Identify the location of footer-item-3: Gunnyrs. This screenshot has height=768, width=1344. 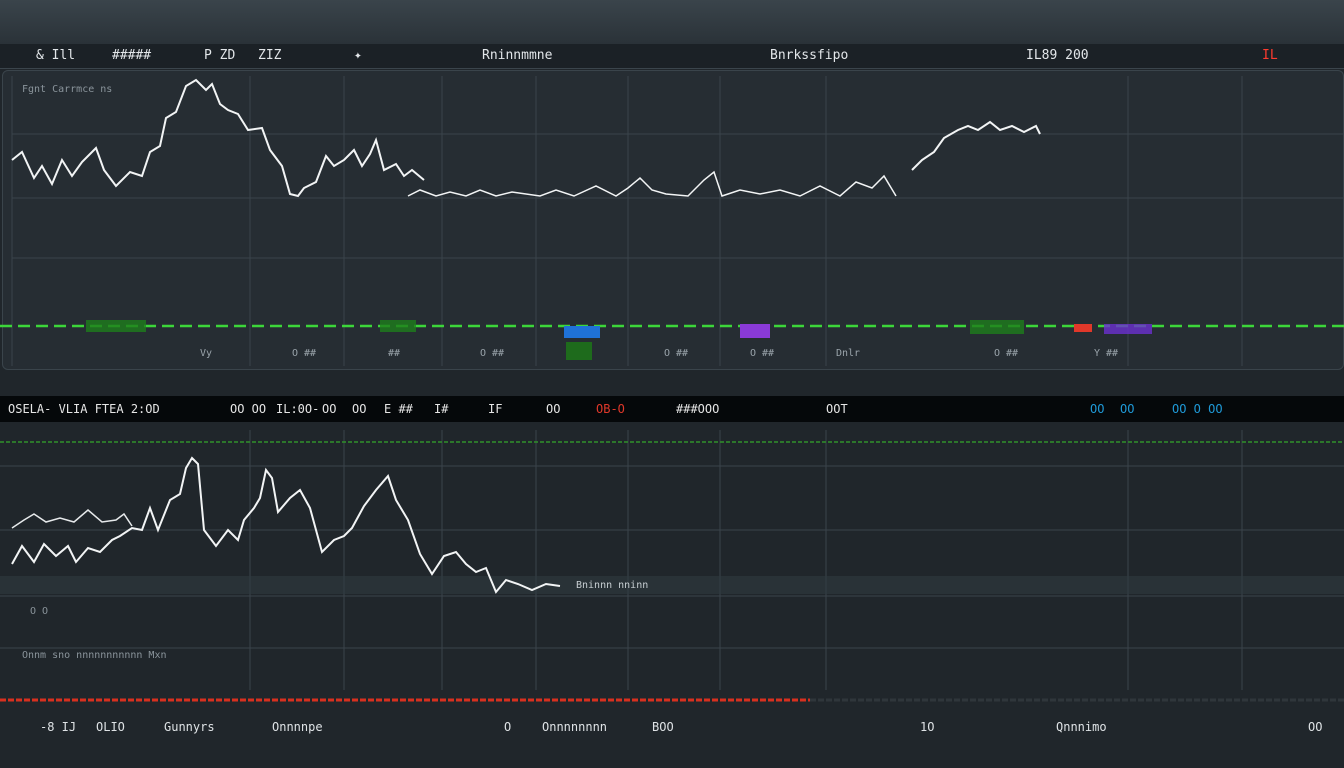
(189, 727).